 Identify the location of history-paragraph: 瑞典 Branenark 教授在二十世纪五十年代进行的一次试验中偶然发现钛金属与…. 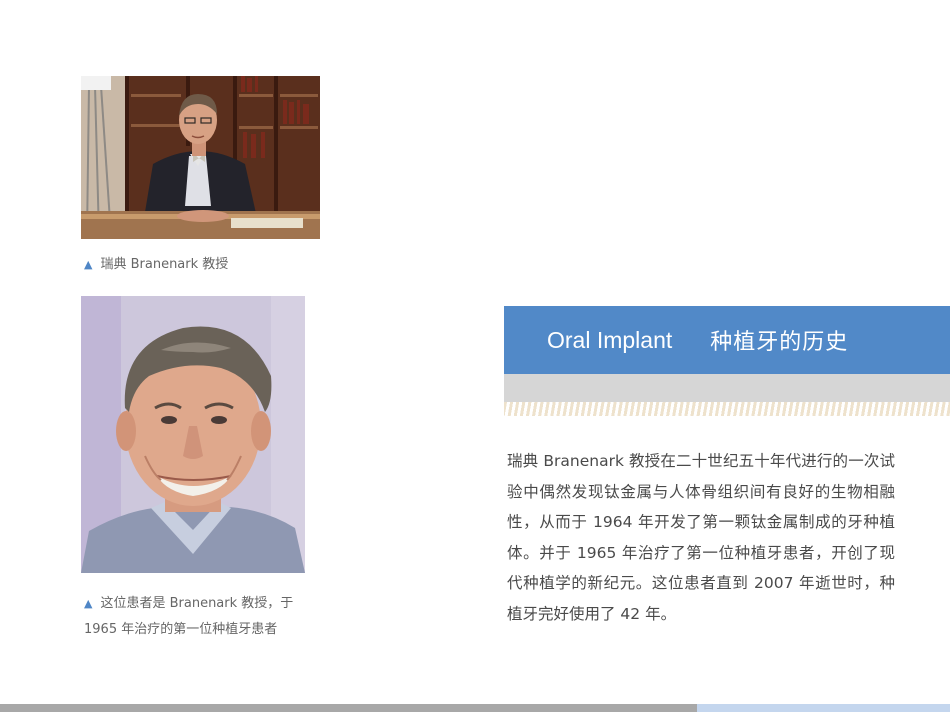
(701, 537).